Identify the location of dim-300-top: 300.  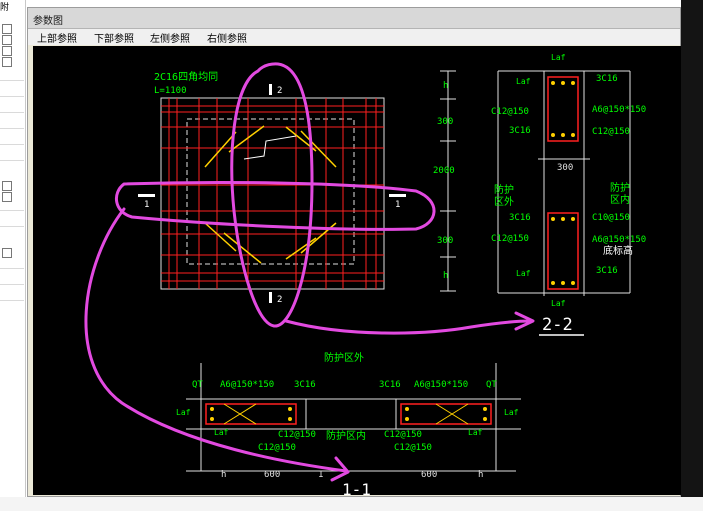
(445, 122).